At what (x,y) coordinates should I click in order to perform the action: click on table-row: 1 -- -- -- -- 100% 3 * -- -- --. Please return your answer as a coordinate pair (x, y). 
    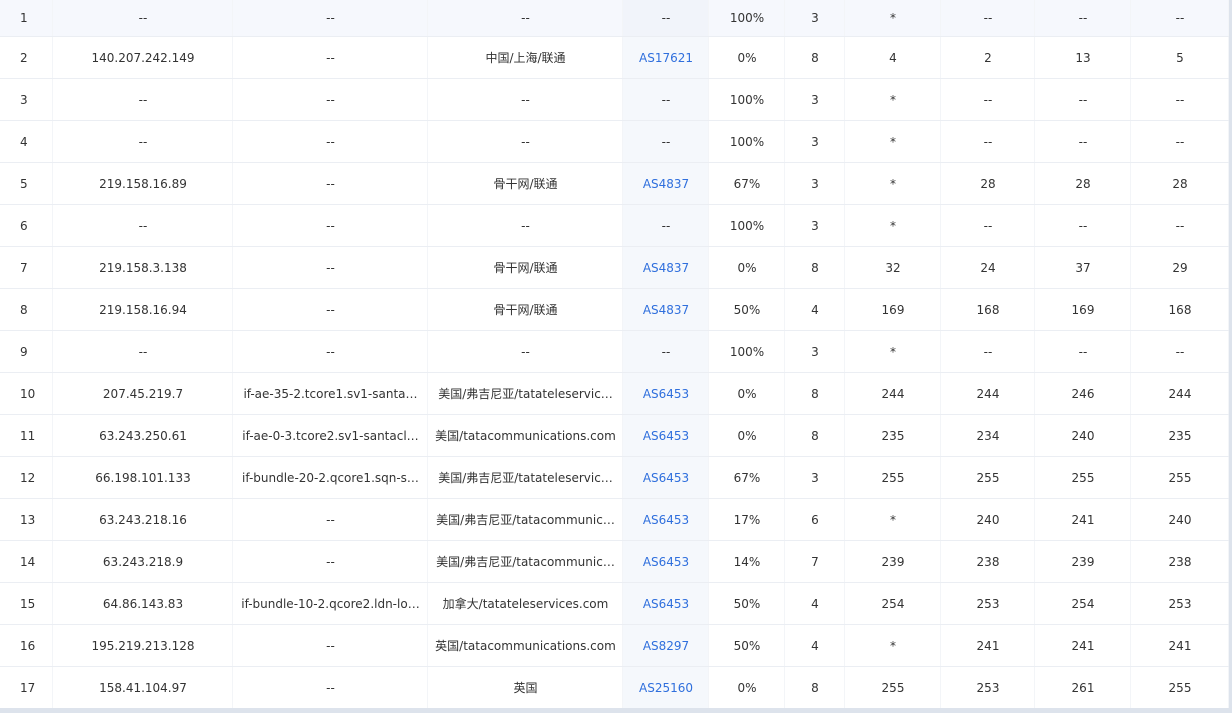
    Looking at the image, I should click on (614, 18).